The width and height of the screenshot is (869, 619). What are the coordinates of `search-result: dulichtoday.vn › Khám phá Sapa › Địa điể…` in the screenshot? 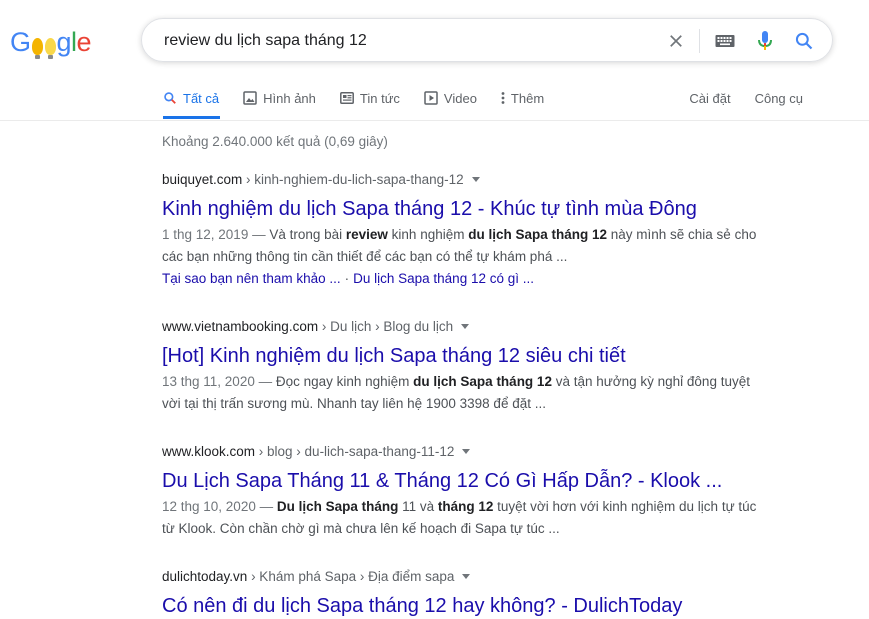 It's located at (462, 593).